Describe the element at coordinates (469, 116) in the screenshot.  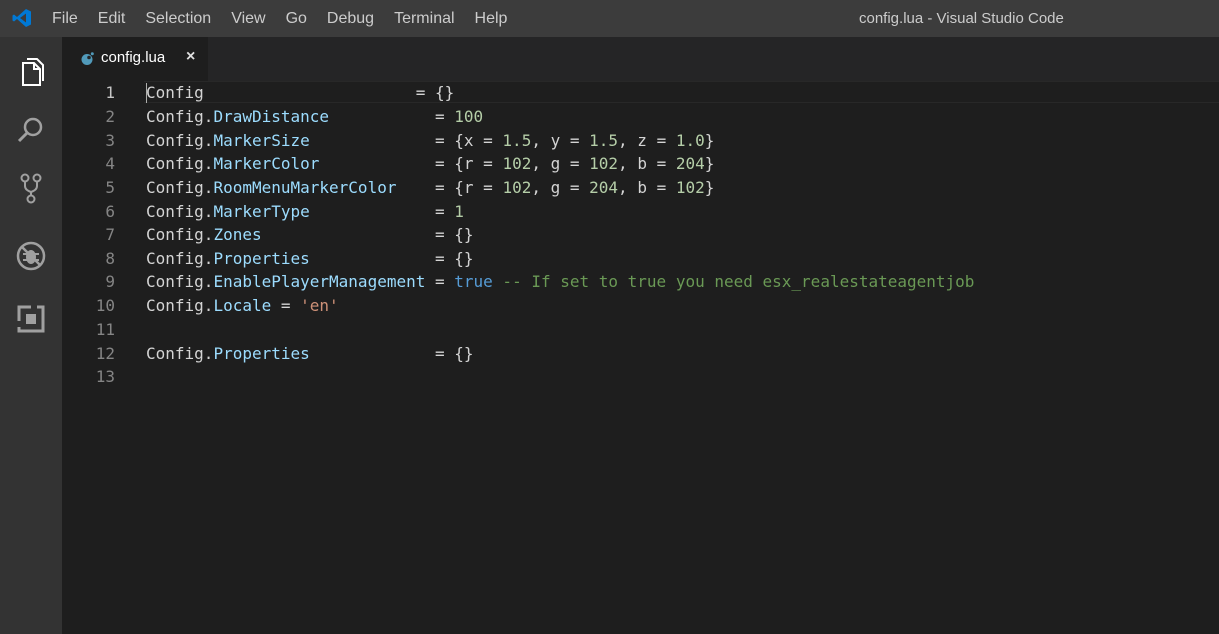
I see `code-token: 100` at that location.